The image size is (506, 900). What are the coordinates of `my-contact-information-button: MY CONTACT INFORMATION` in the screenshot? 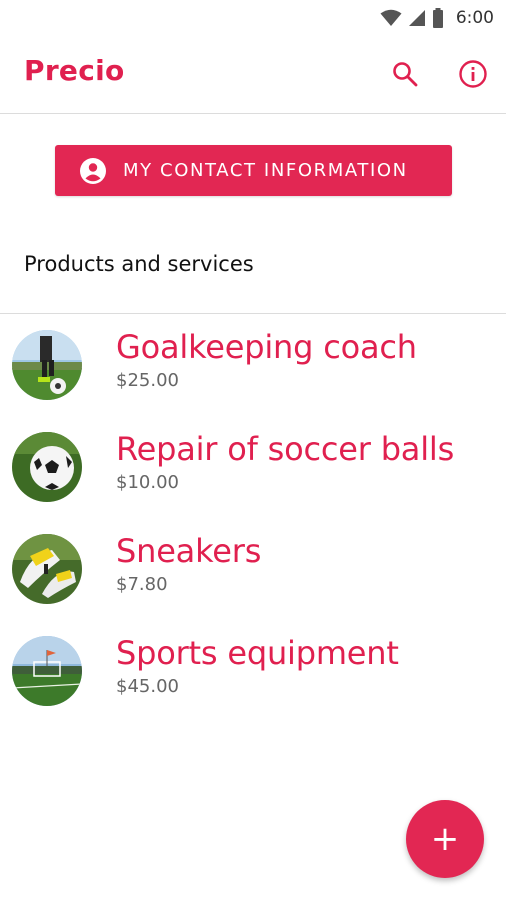 It's located at (253, 170).